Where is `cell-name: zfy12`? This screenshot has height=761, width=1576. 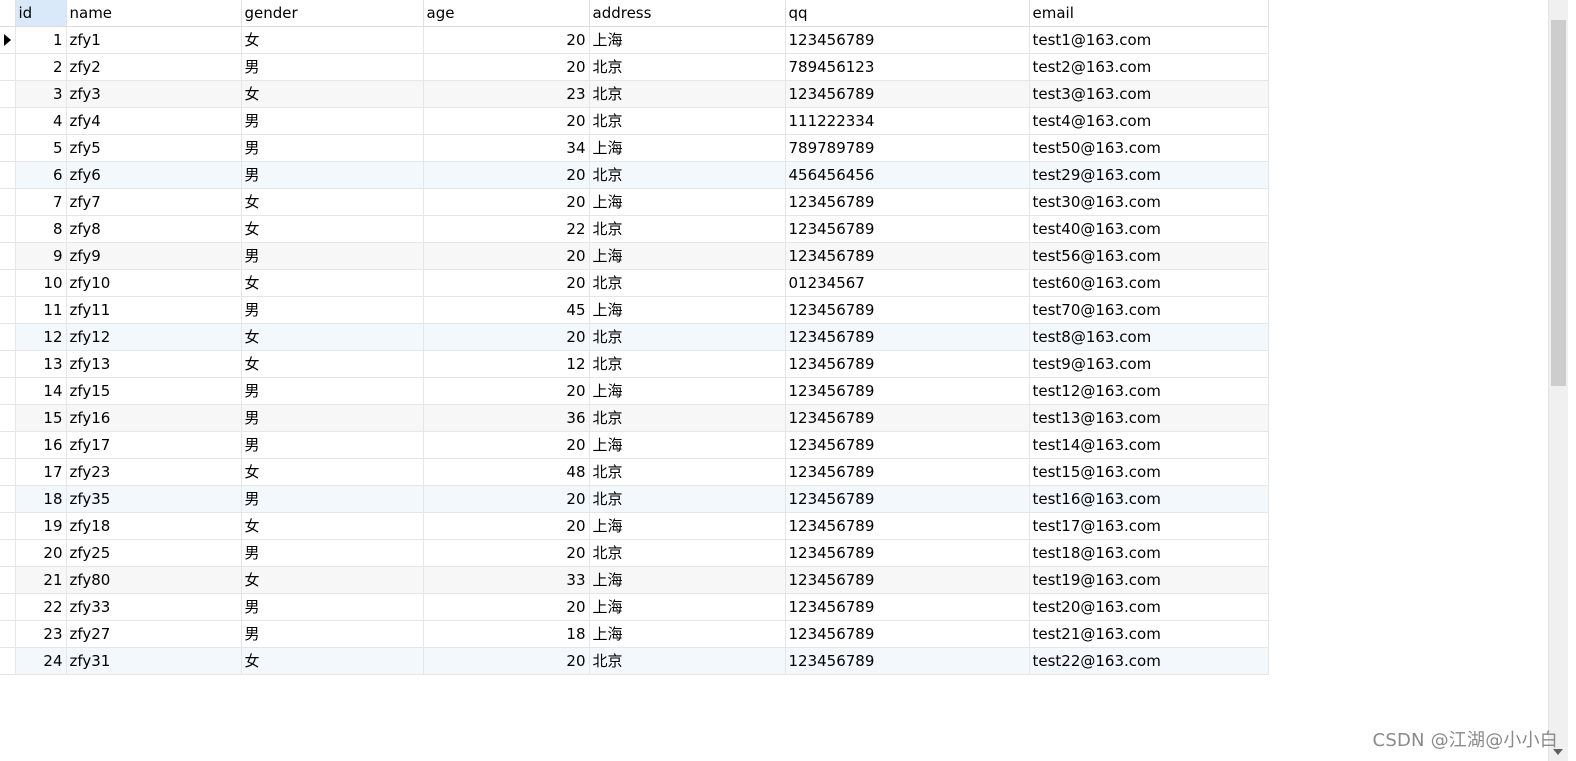 cell-name: zfy12 is located at coordinates (154, 337).